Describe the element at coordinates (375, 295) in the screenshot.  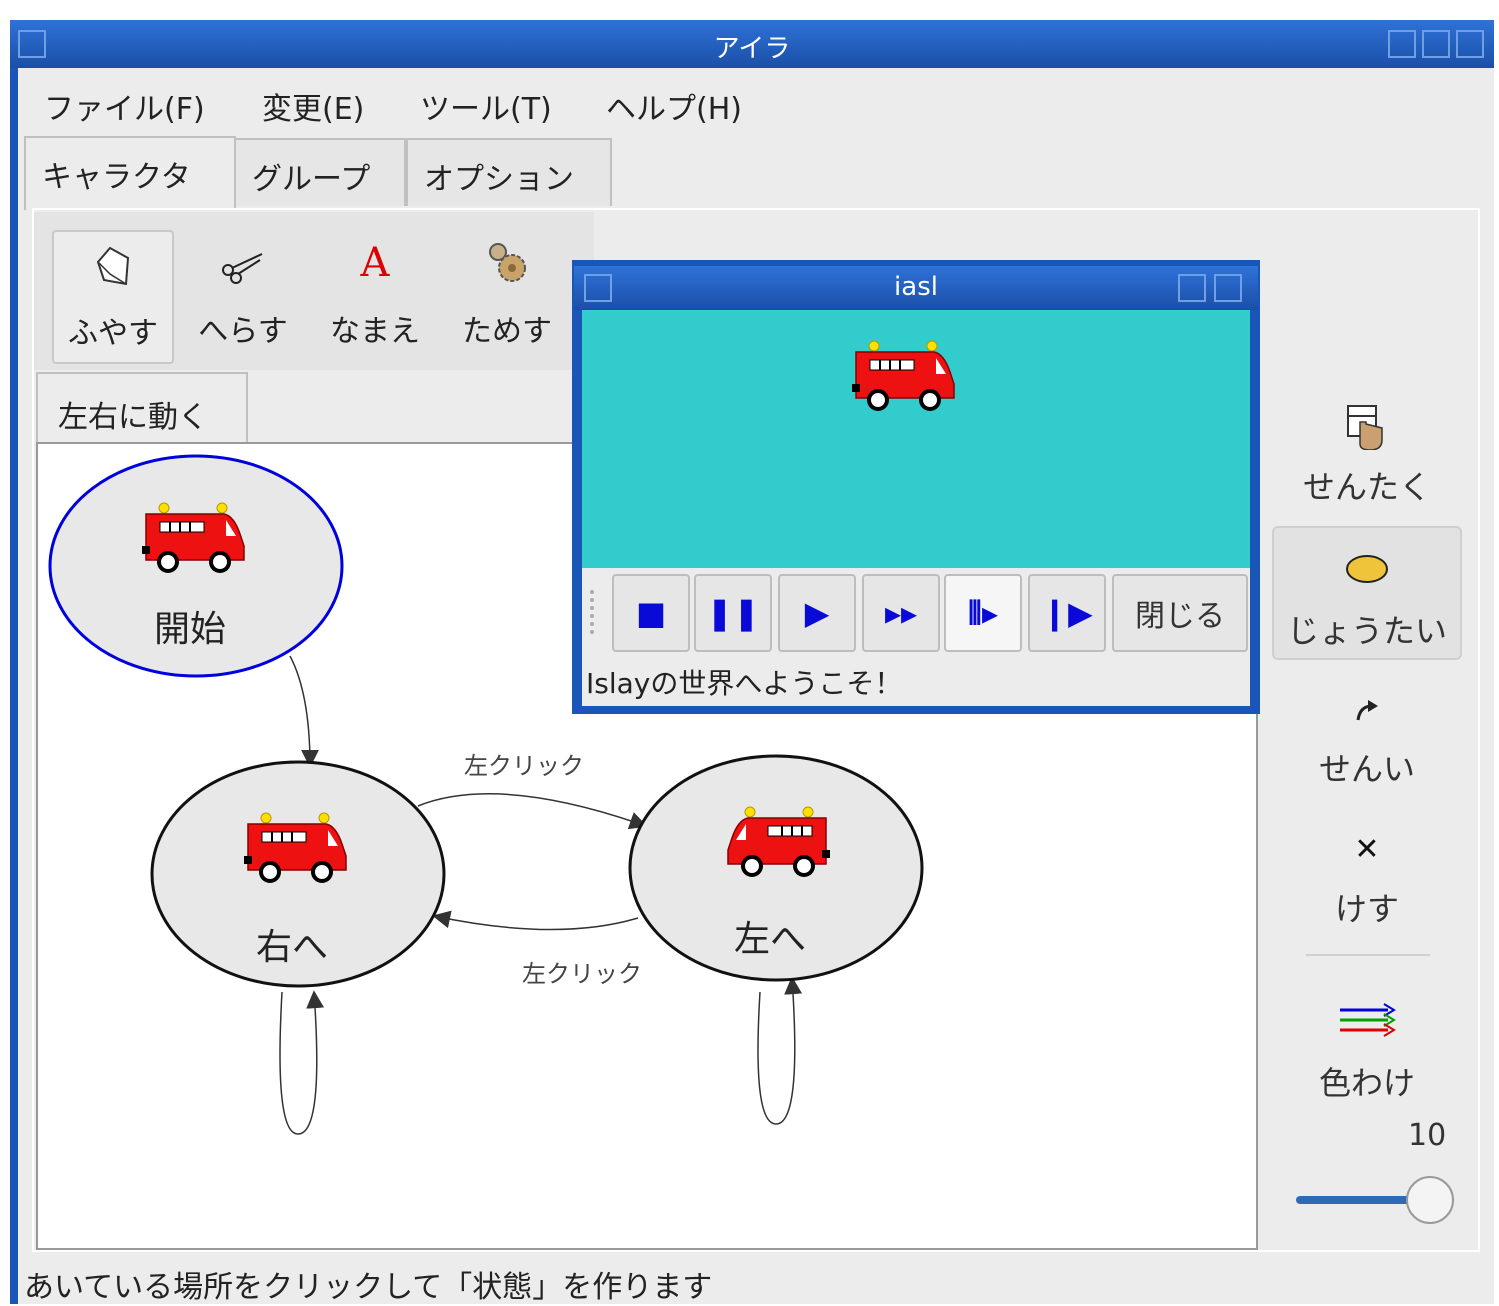
I see `tool-rename: A なまえ` at that location.